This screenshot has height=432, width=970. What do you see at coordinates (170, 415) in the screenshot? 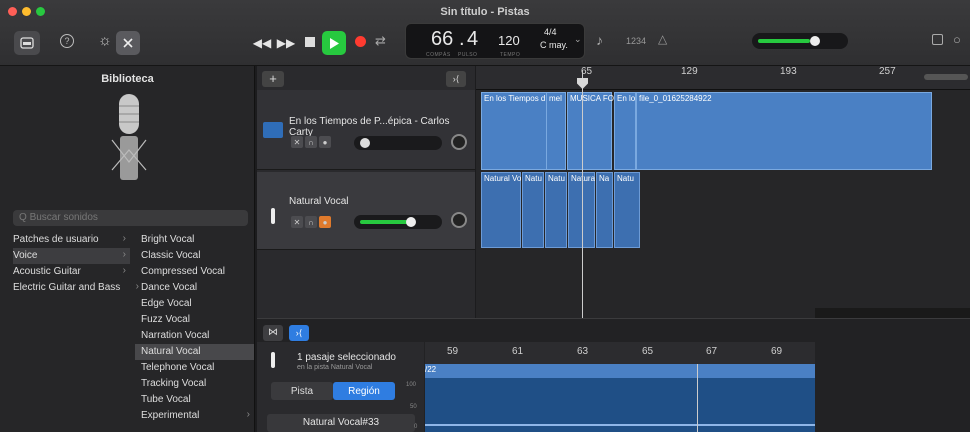
I see `patch-label: Experimental` at bounding box center [170, 415].